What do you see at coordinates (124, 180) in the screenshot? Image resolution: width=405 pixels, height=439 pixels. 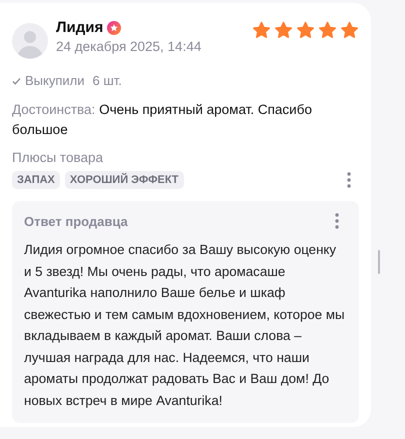 I see `tag: ХОРОШИЙ ЭФФЕКТ` at bounding box center [124, 180].